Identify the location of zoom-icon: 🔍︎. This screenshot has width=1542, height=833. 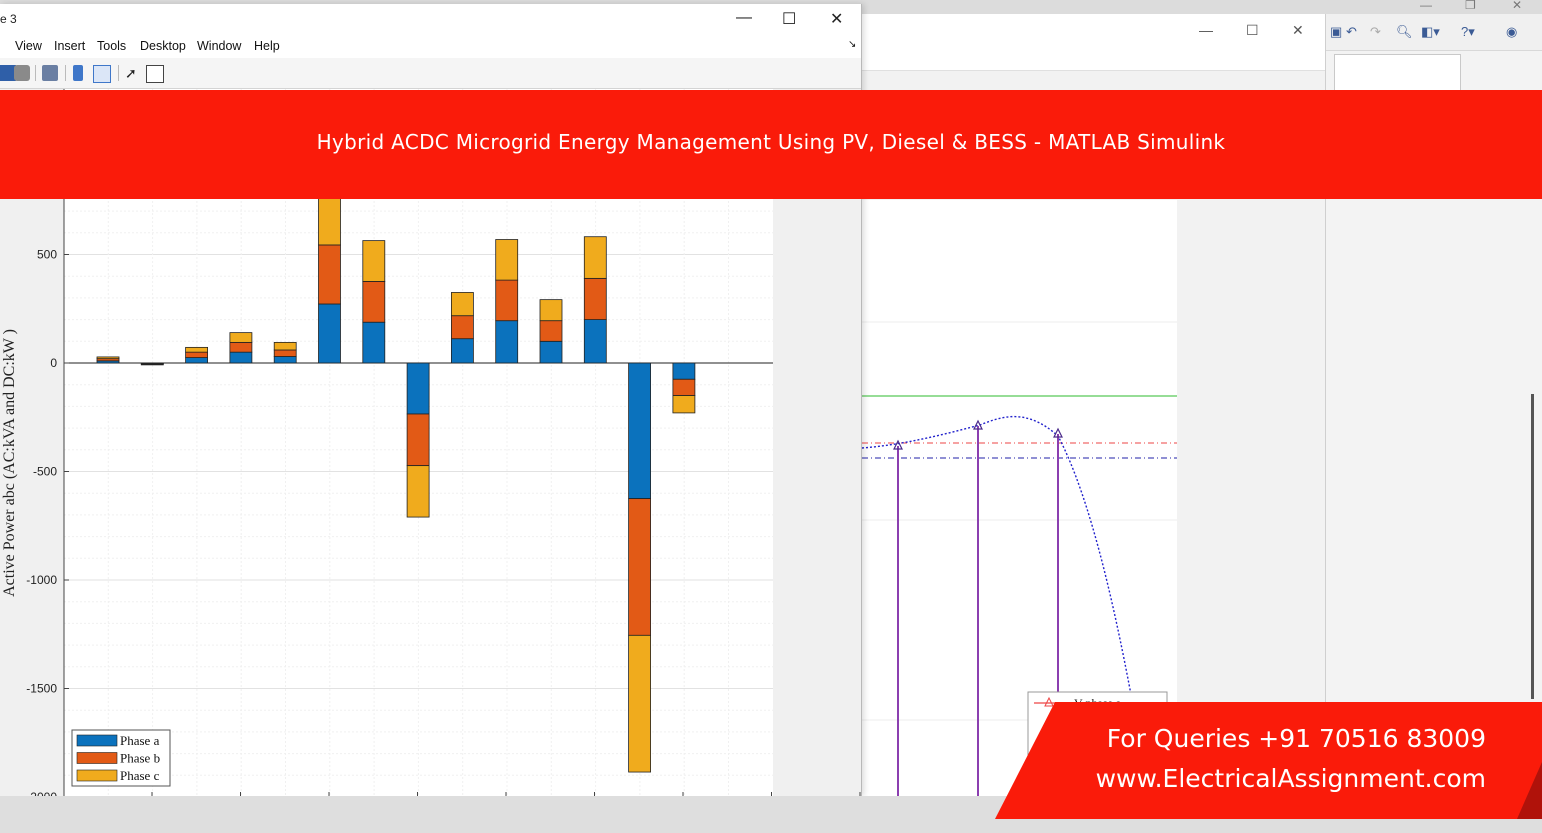
(1404, 32).